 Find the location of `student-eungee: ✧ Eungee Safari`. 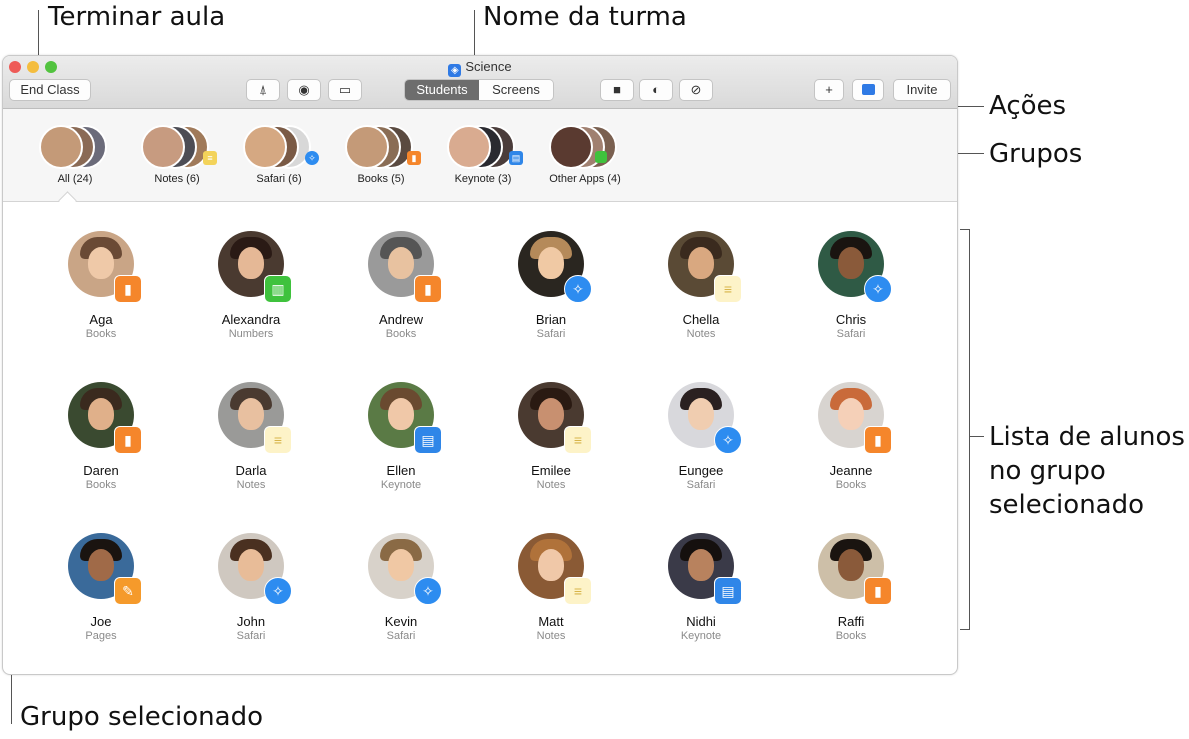

student-eungee: ✧ Eungee Safari is located at coordinates (701, 447).